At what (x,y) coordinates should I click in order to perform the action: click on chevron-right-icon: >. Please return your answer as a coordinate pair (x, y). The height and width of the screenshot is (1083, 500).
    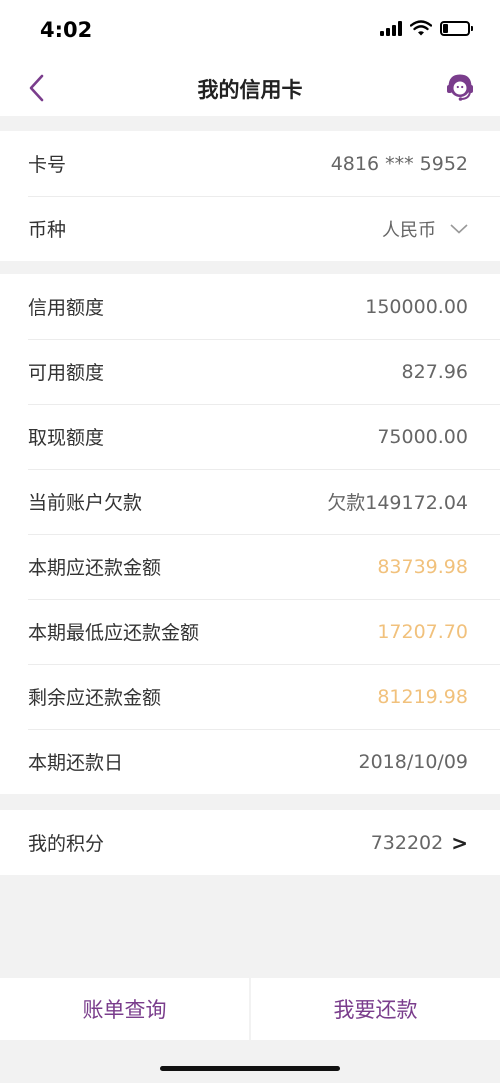
    Looking at the image, I should click on (459, 842).